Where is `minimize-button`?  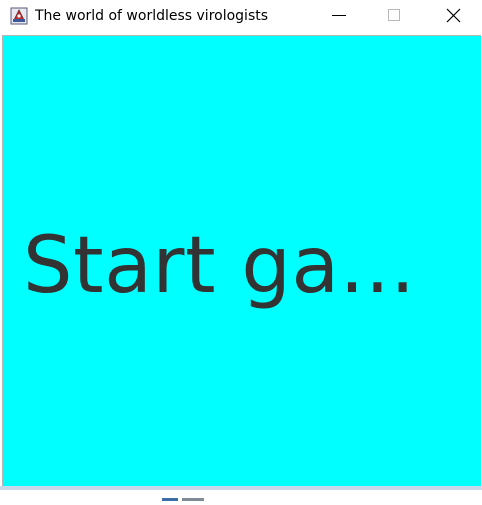 minimize-button is located at coordinates (339, 16).